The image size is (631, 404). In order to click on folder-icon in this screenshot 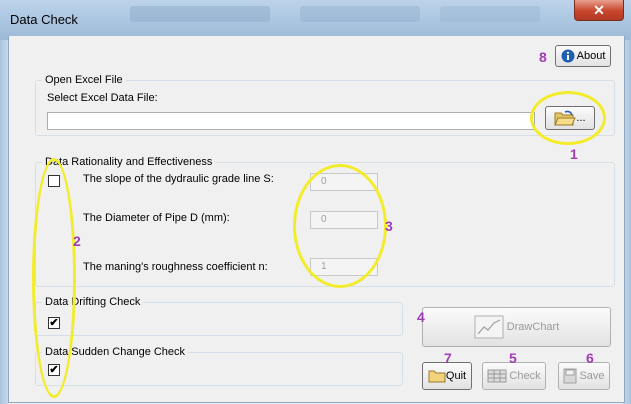, I will do `click(437, 376)`.